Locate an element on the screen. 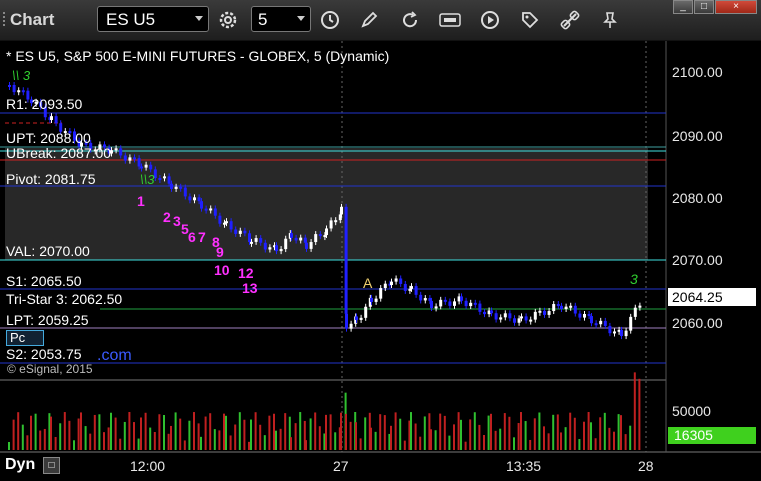 This screenshot has width=761, height=481. lock-icon: □ is located at coordinates (51, 465).